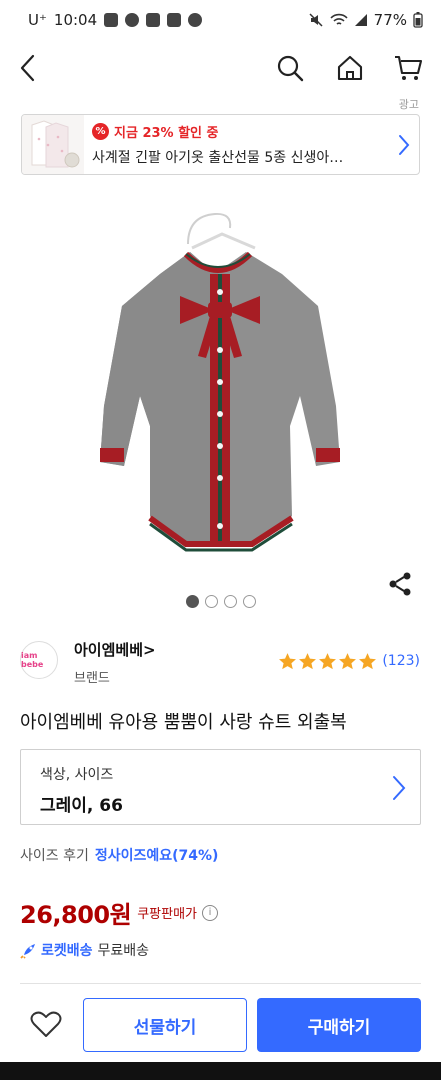  I want to click on battery-text: 77%, so click(390, 20).